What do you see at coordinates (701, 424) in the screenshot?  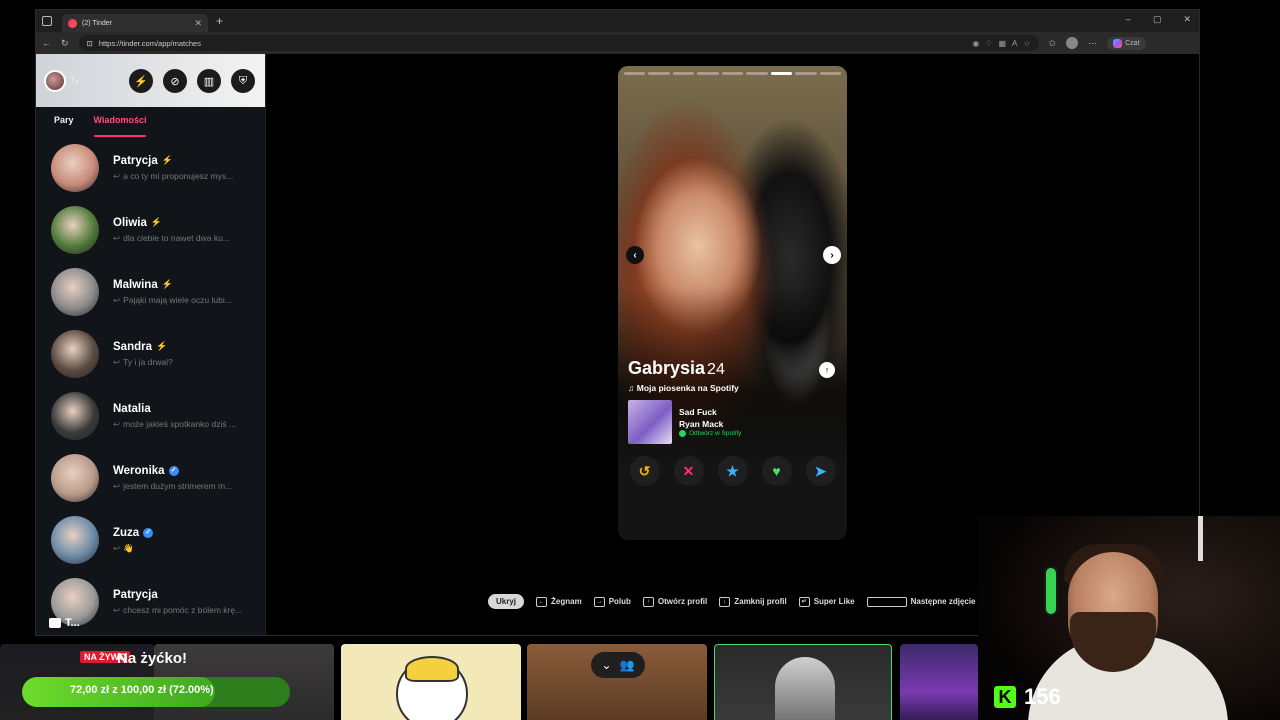 I see `song-artist: Ryan Mack` at bounding box center [701, 424].